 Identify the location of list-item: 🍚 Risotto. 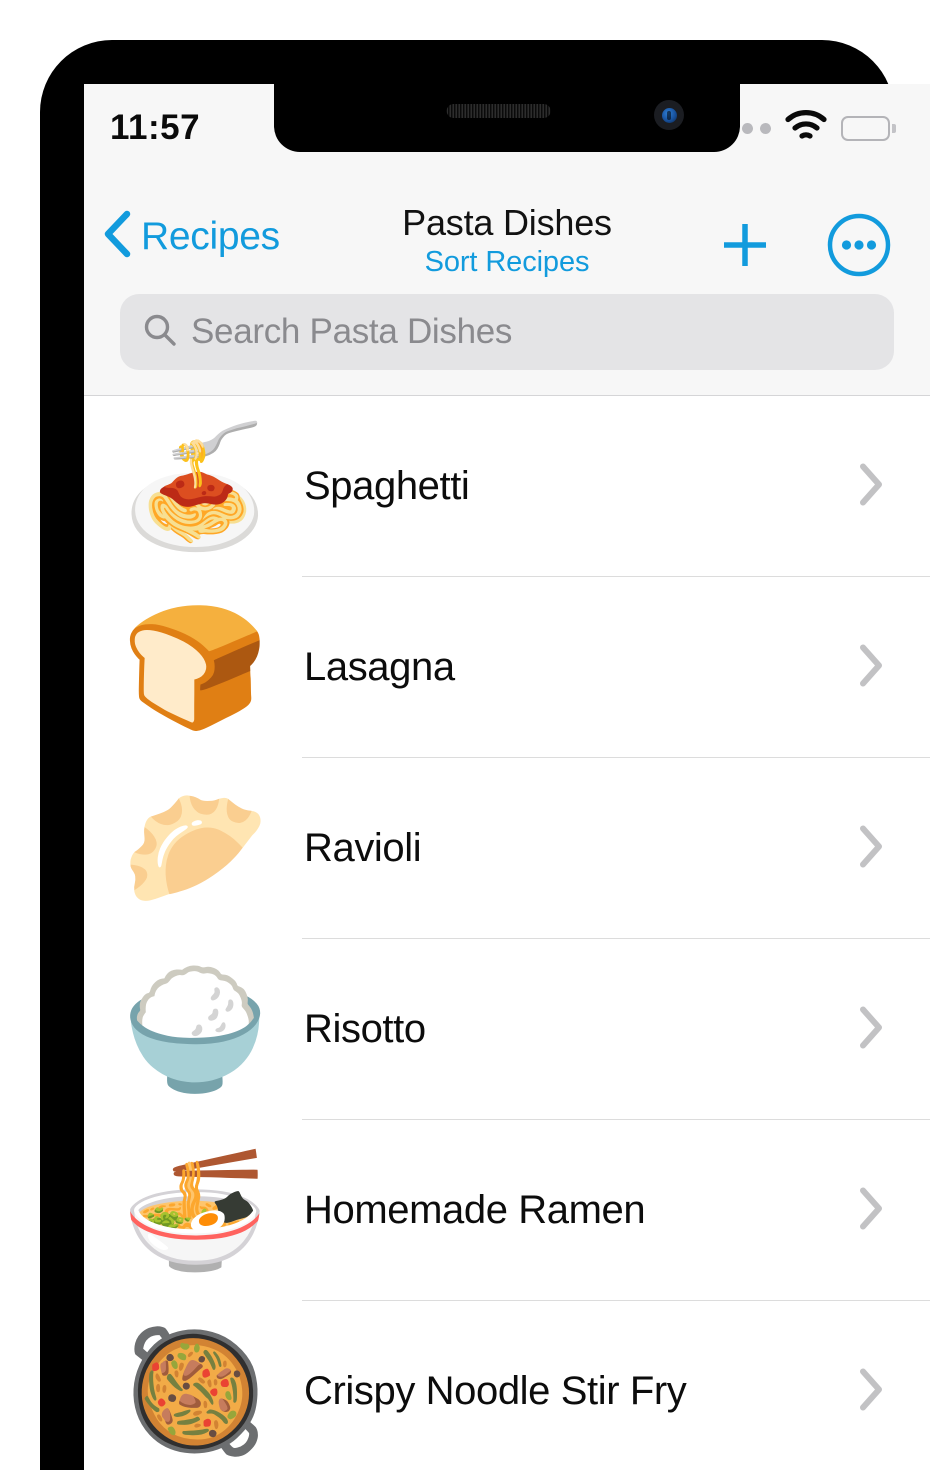
(507, 1029).